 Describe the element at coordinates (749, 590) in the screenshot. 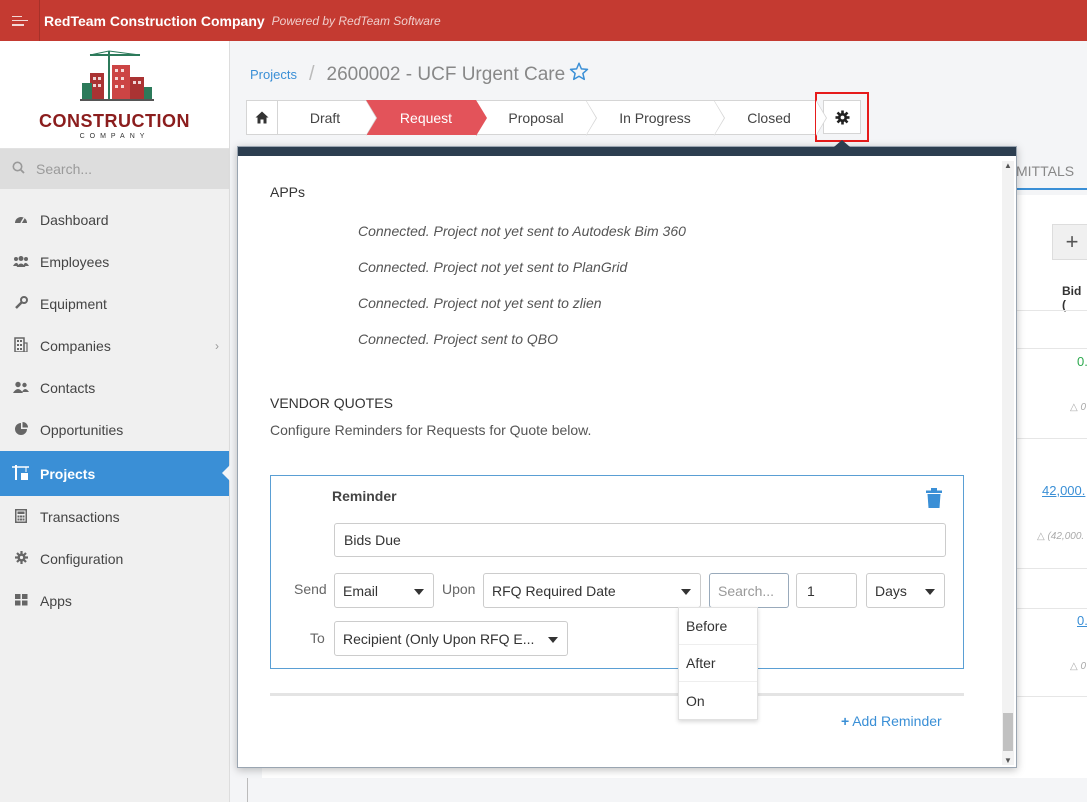

I see `timing-search-input` at that location.